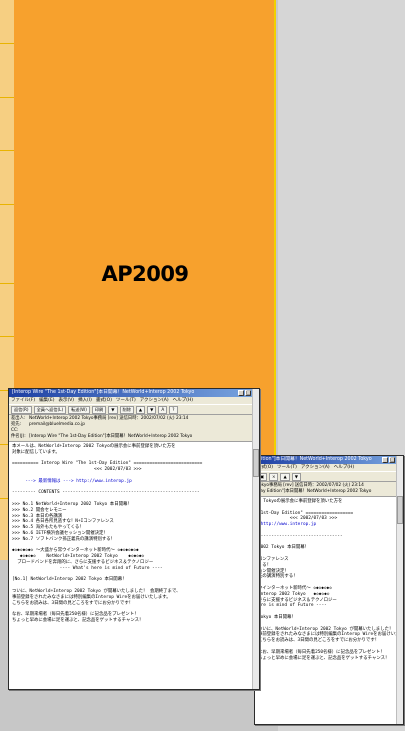 The image size is (405, 731). I want to click on toolbar-button: 転送(W), so click(79, 409).